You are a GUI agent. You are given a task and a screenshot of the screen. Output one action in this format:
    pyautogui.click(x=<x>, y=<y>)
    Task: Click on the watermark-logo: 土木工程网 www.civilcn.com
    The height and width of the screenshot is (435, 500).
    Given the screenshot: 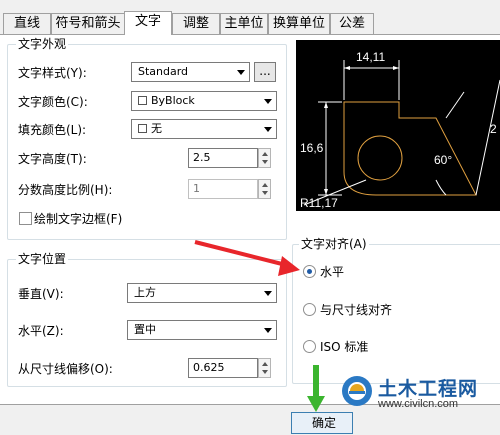 What is the action you would take?
    pyautogui.click(x=420, y=393)
    